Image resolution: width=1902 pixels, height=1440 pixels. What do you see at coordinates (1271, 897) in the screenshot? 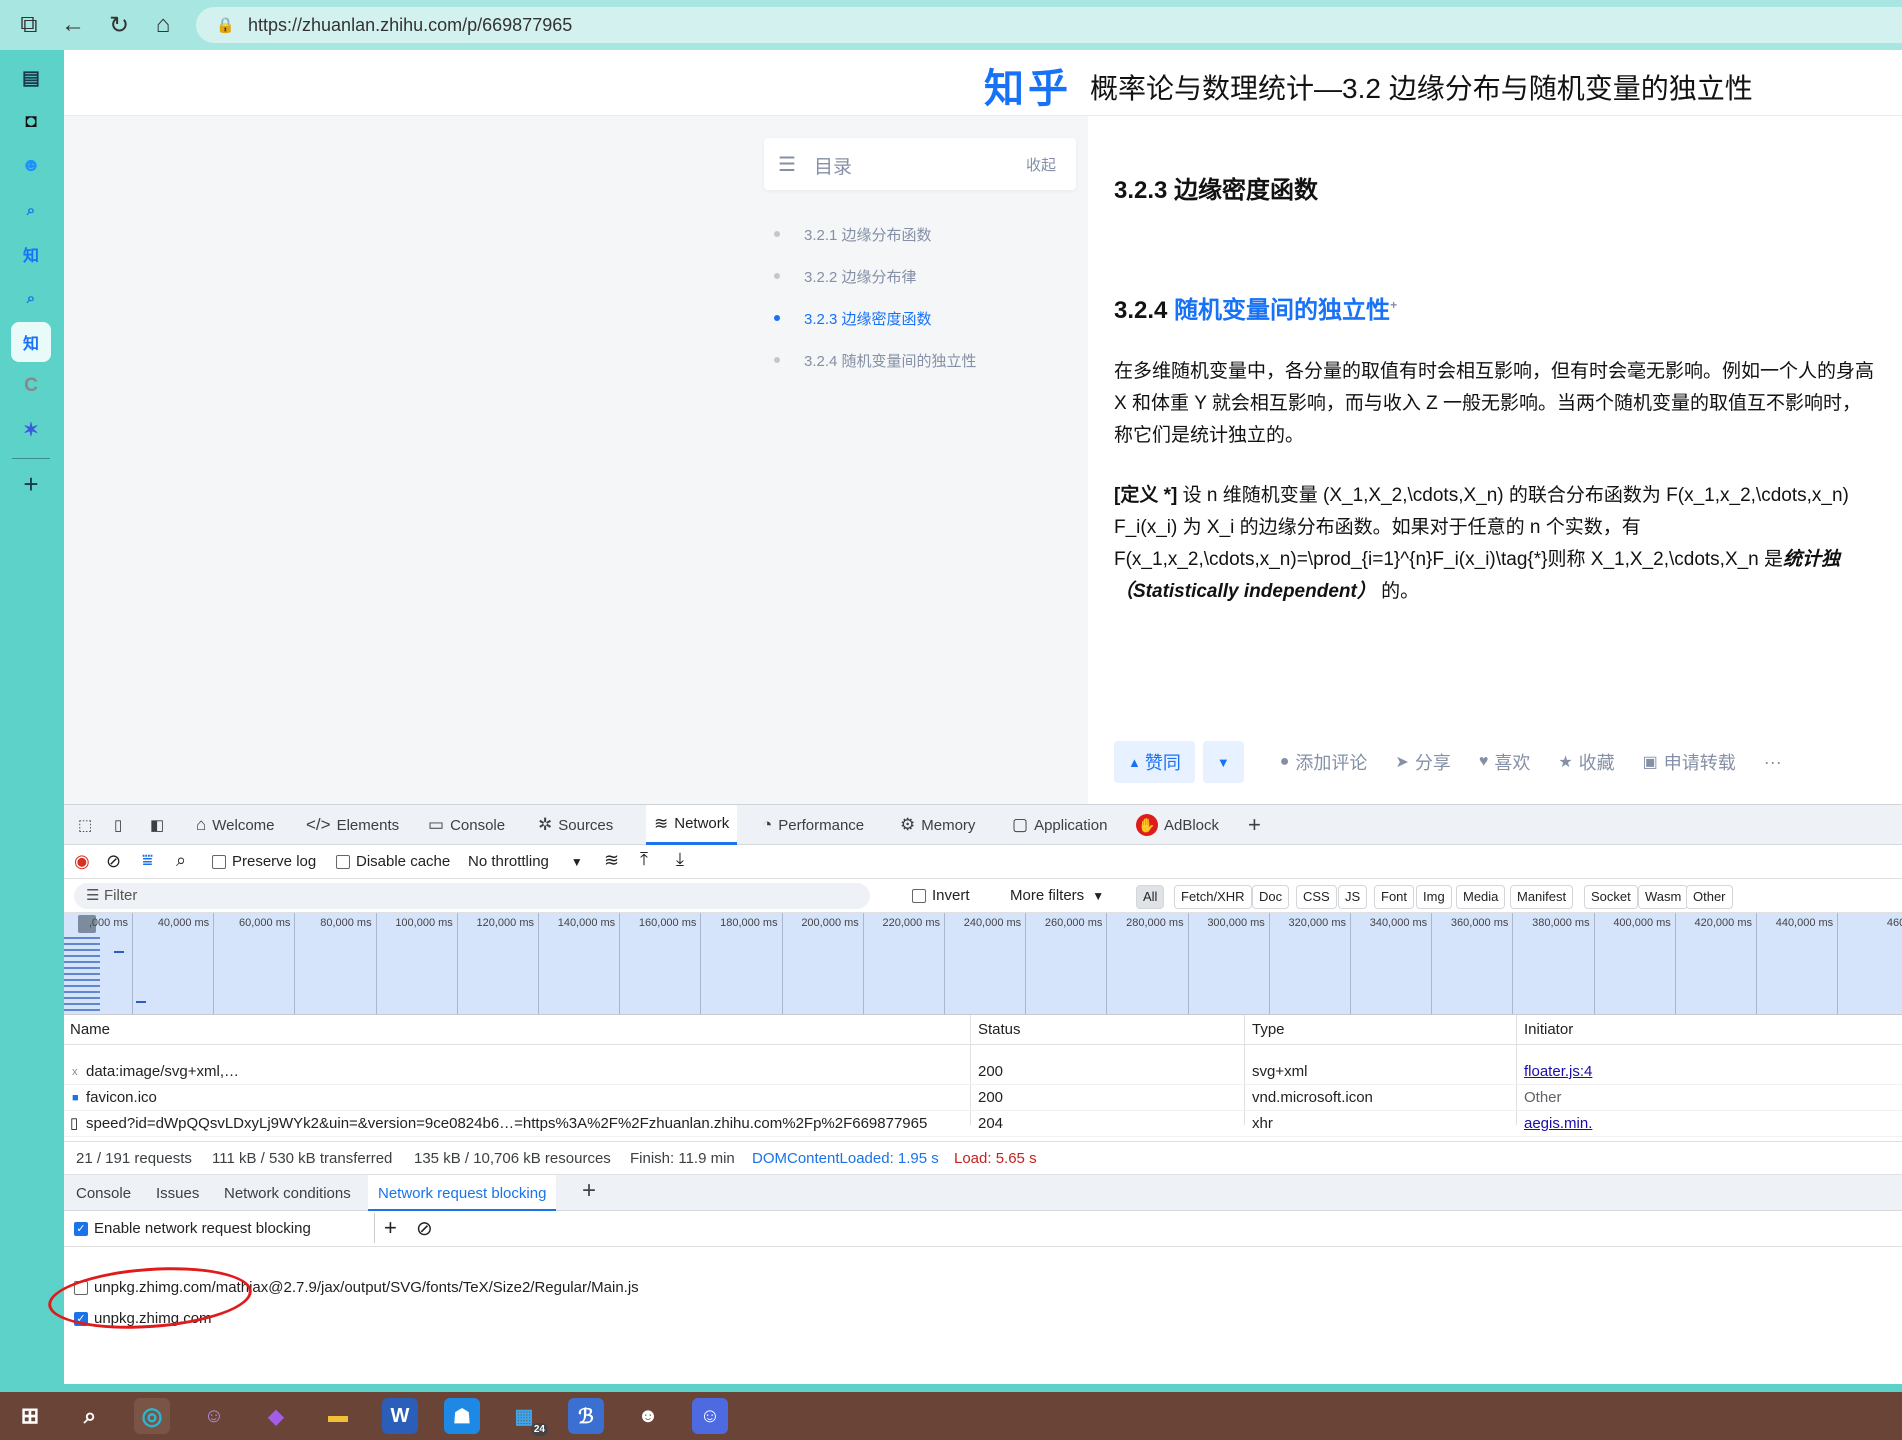
I see `type-filter-doc: Doc` at bounding box center [1271, 897].